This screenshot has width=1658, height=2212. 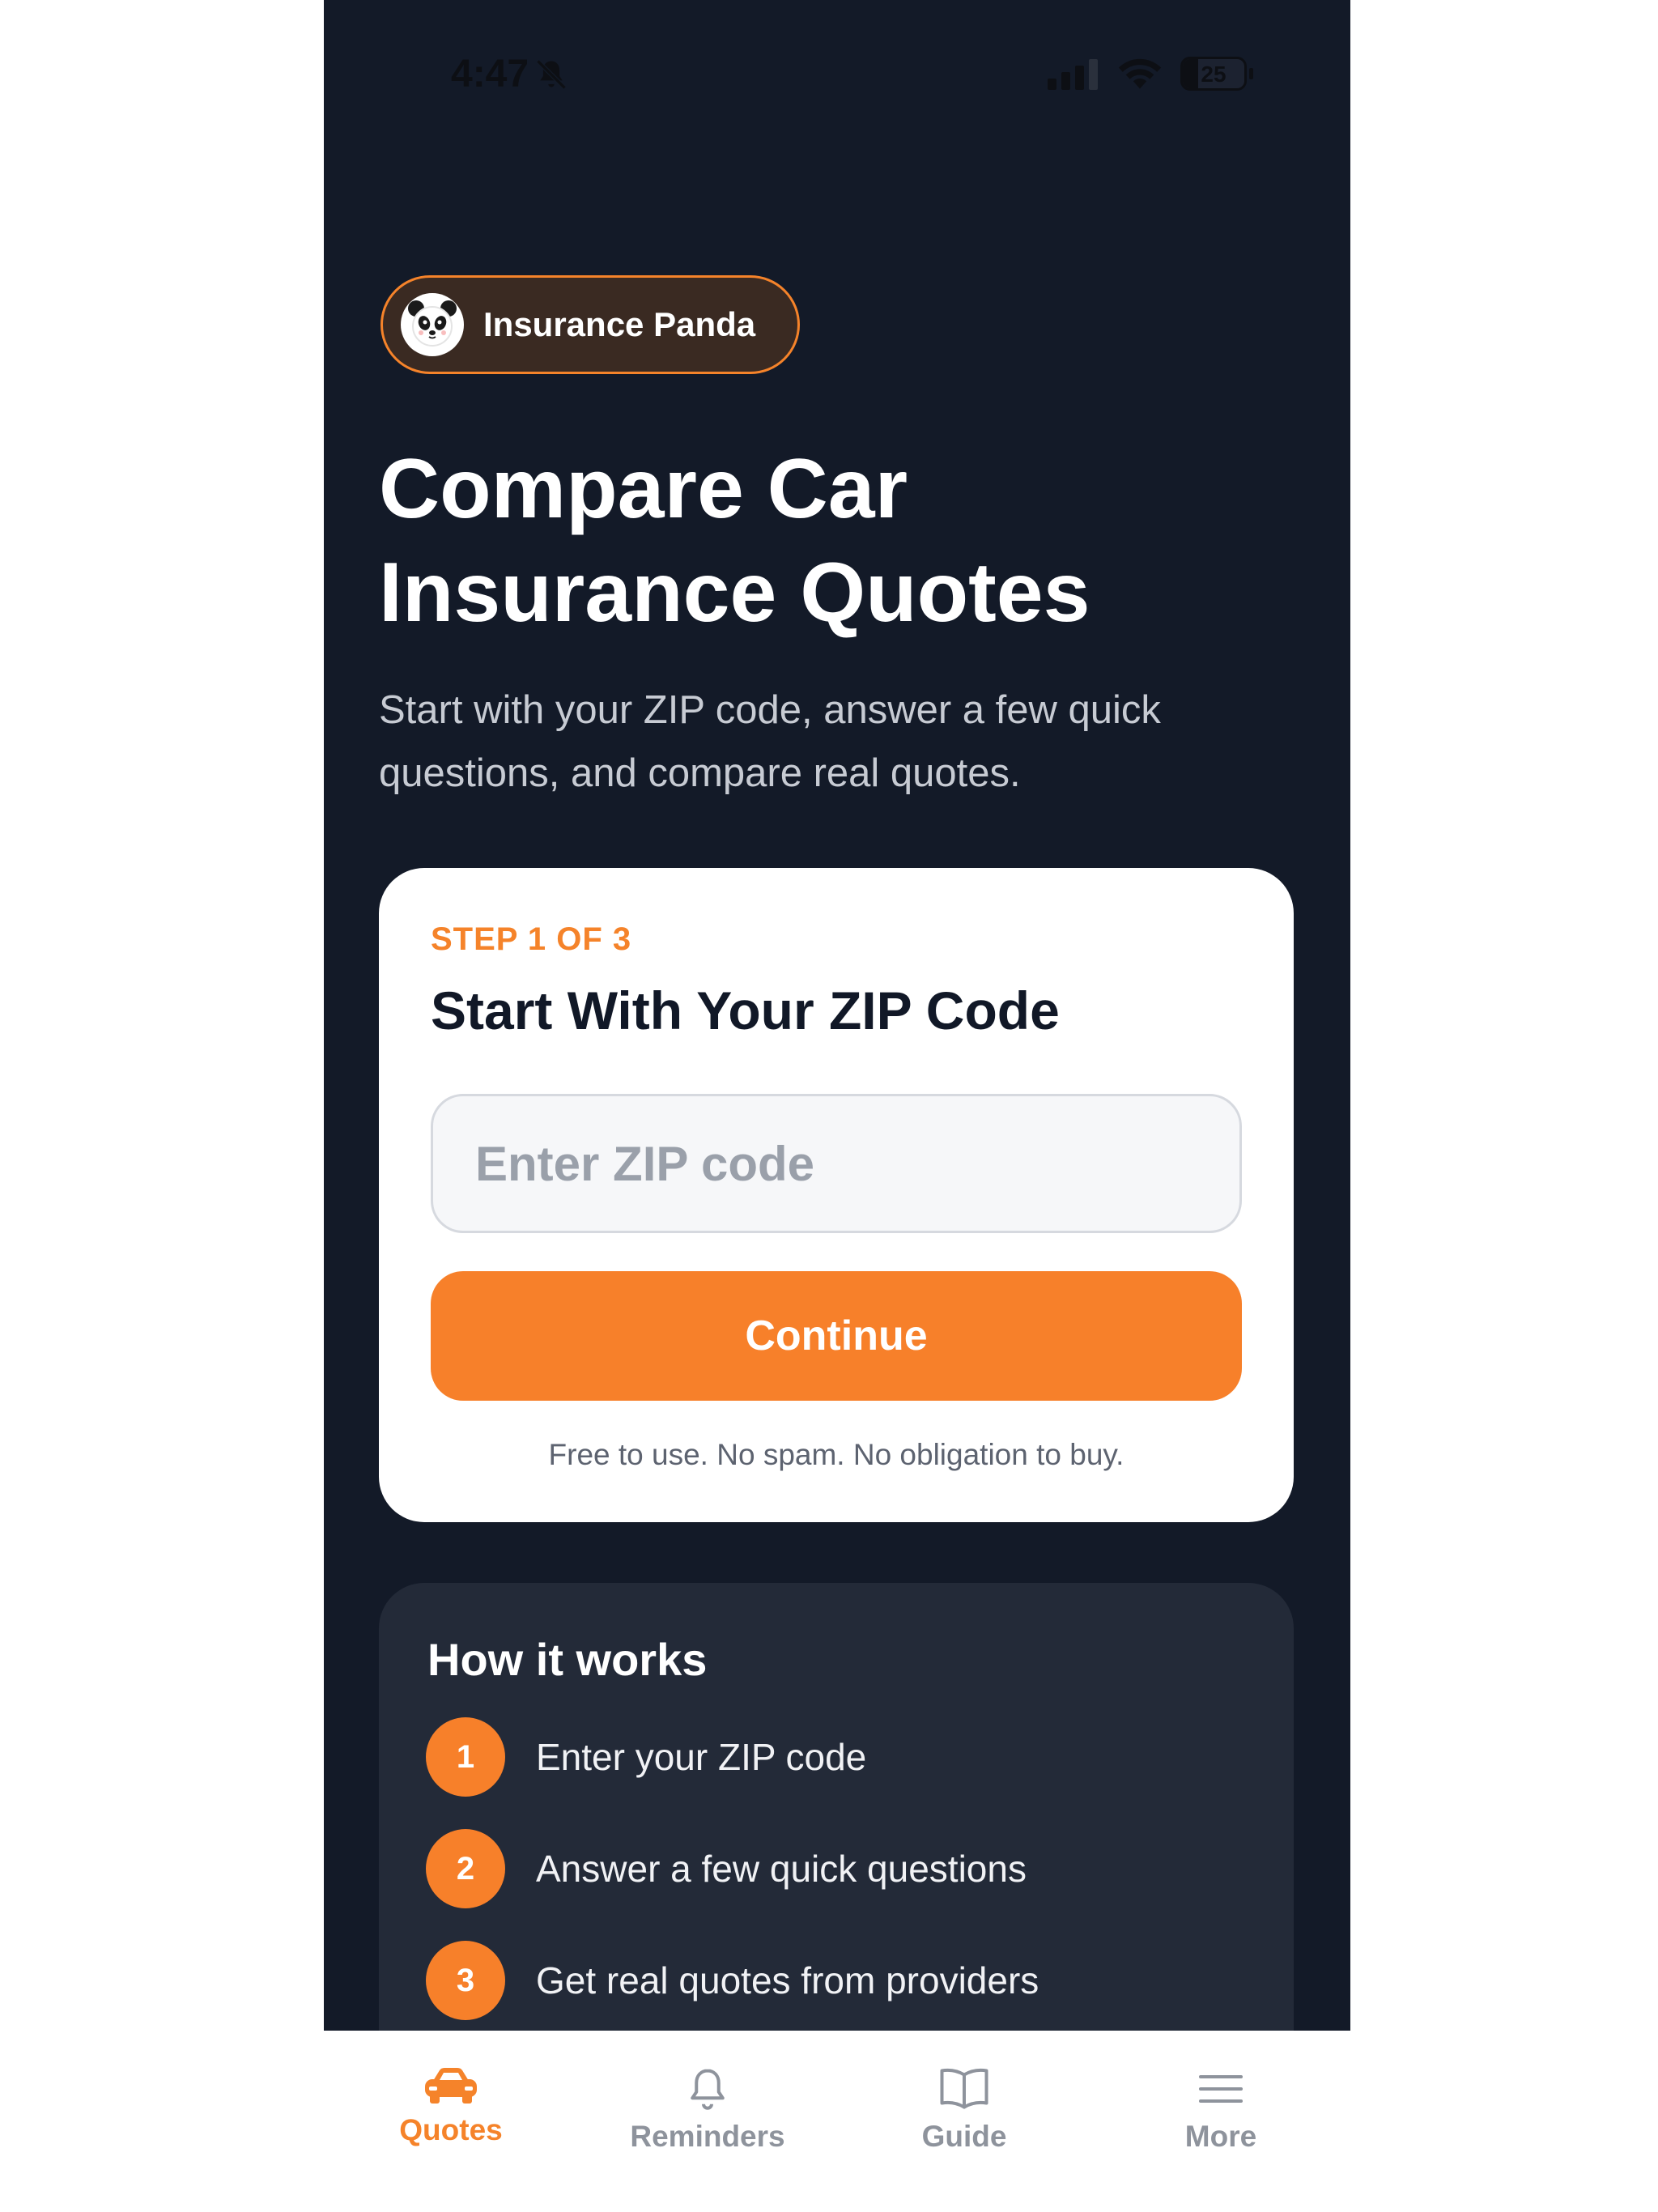 I want to click on status-time: 4:47, so click(x=510, y=74).